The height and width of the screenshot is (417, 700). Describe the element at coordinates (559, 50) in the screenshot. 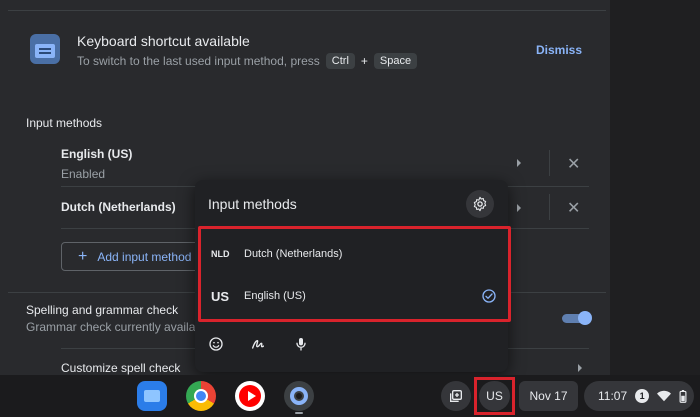

I see `dismiss-button: Dismiss` at that location.